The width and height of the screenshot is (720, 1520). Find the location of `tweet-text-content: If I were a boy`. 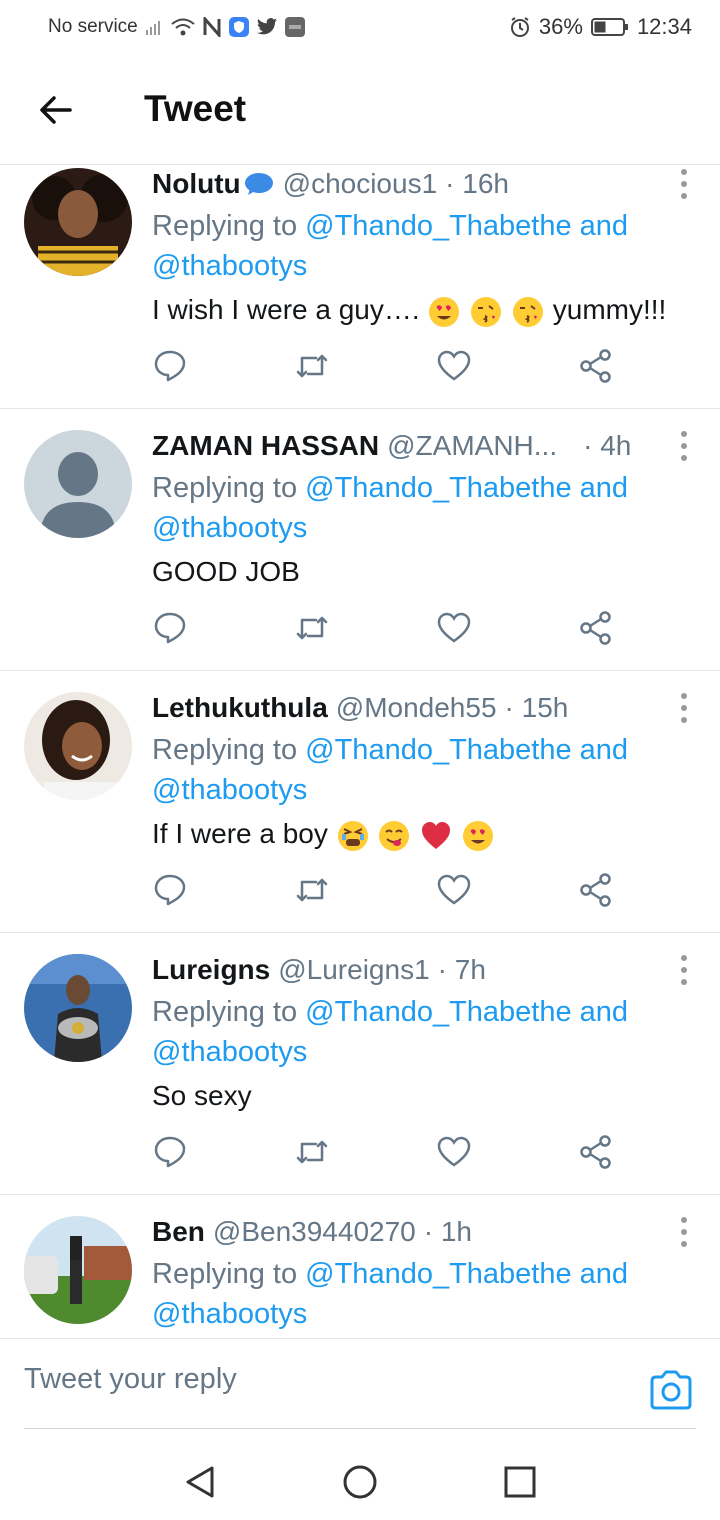

tweet-text-content: If I were a boy is located at coordinates (240, 833).